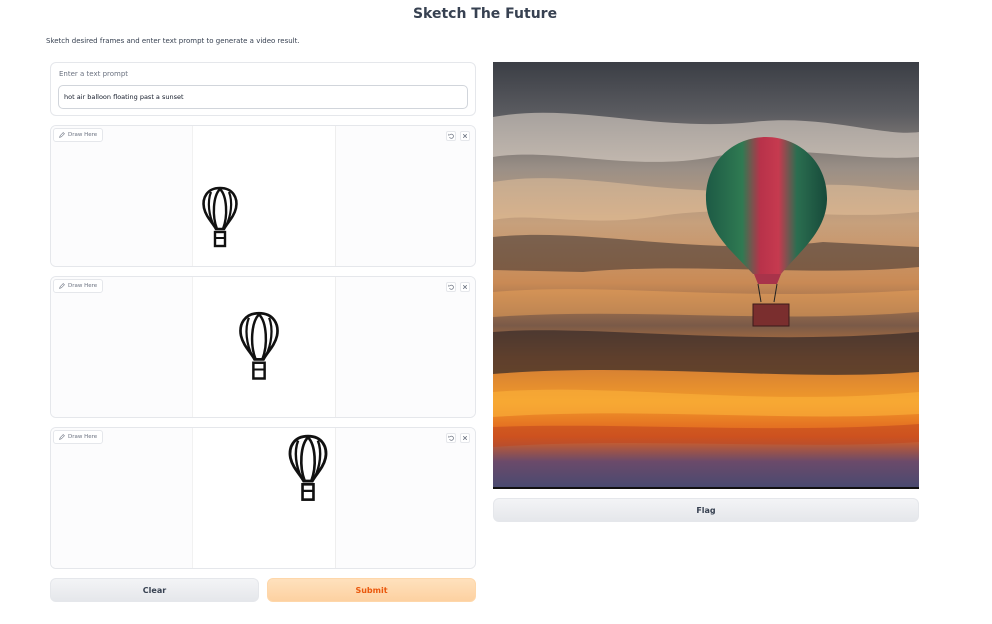 The height and width of the screenshot is (624, 992). I want to click on prompt-panel: Enter a text prompt, so click(263, 89).